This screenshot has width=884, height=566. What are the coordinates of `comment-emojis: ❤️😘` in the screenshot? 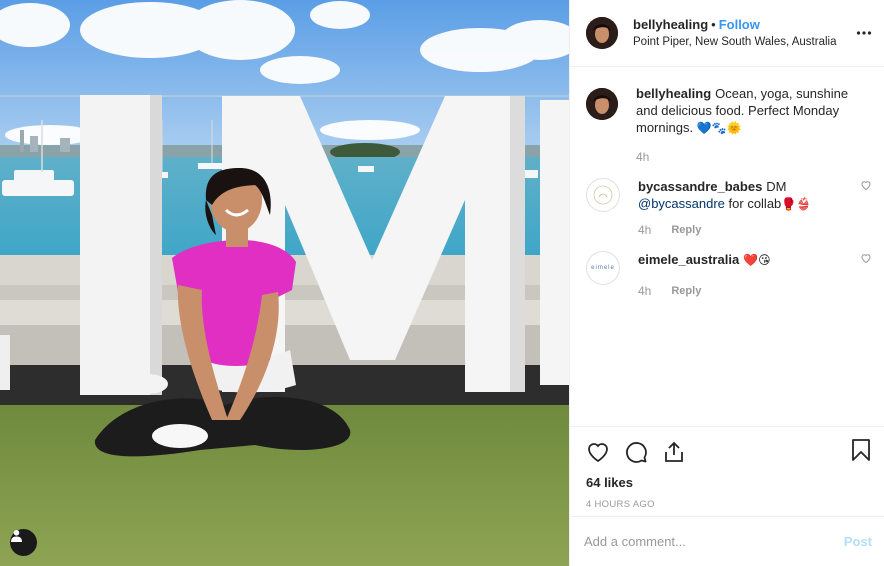 It's located at (757, 260).